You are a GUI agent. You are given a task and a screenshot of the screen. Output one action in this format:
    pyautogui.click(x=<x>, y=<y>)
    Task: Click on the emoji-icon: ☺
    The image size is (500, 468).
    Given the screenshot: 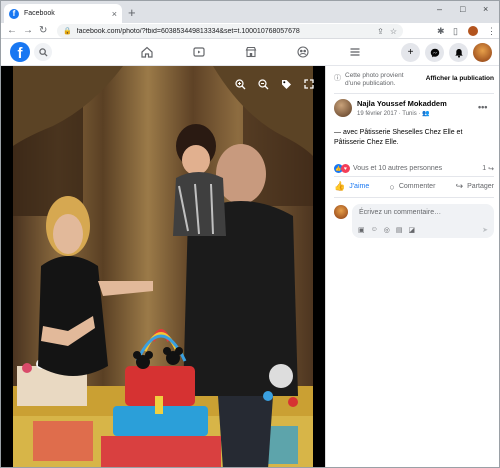 What is the action you would take?
    pyautogui.click(x=374, y=230)
    